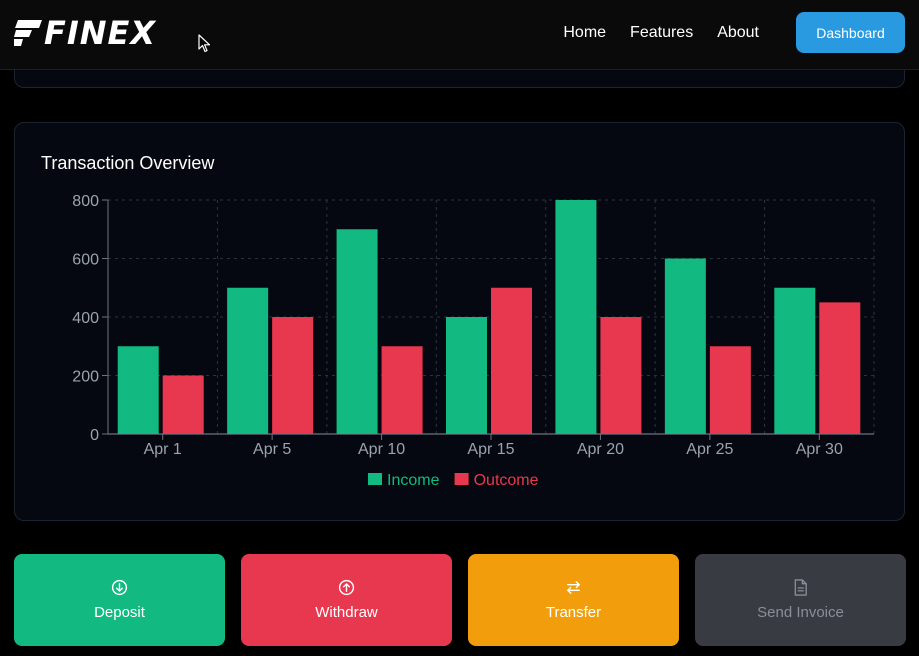  Describe the element at coordinates (100, 33) in the screenshot. I see `logo-text: FINEX` at that location.